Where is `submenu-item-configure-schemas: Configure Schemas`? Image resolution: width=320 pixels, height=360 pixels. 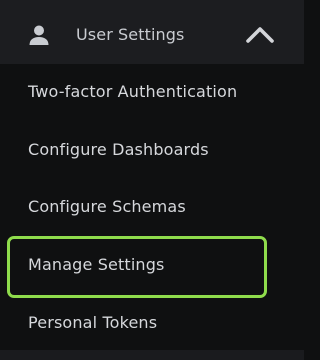
submenu-item-configure-schemas: Configure Schemas is located at coordinates (152, 207).